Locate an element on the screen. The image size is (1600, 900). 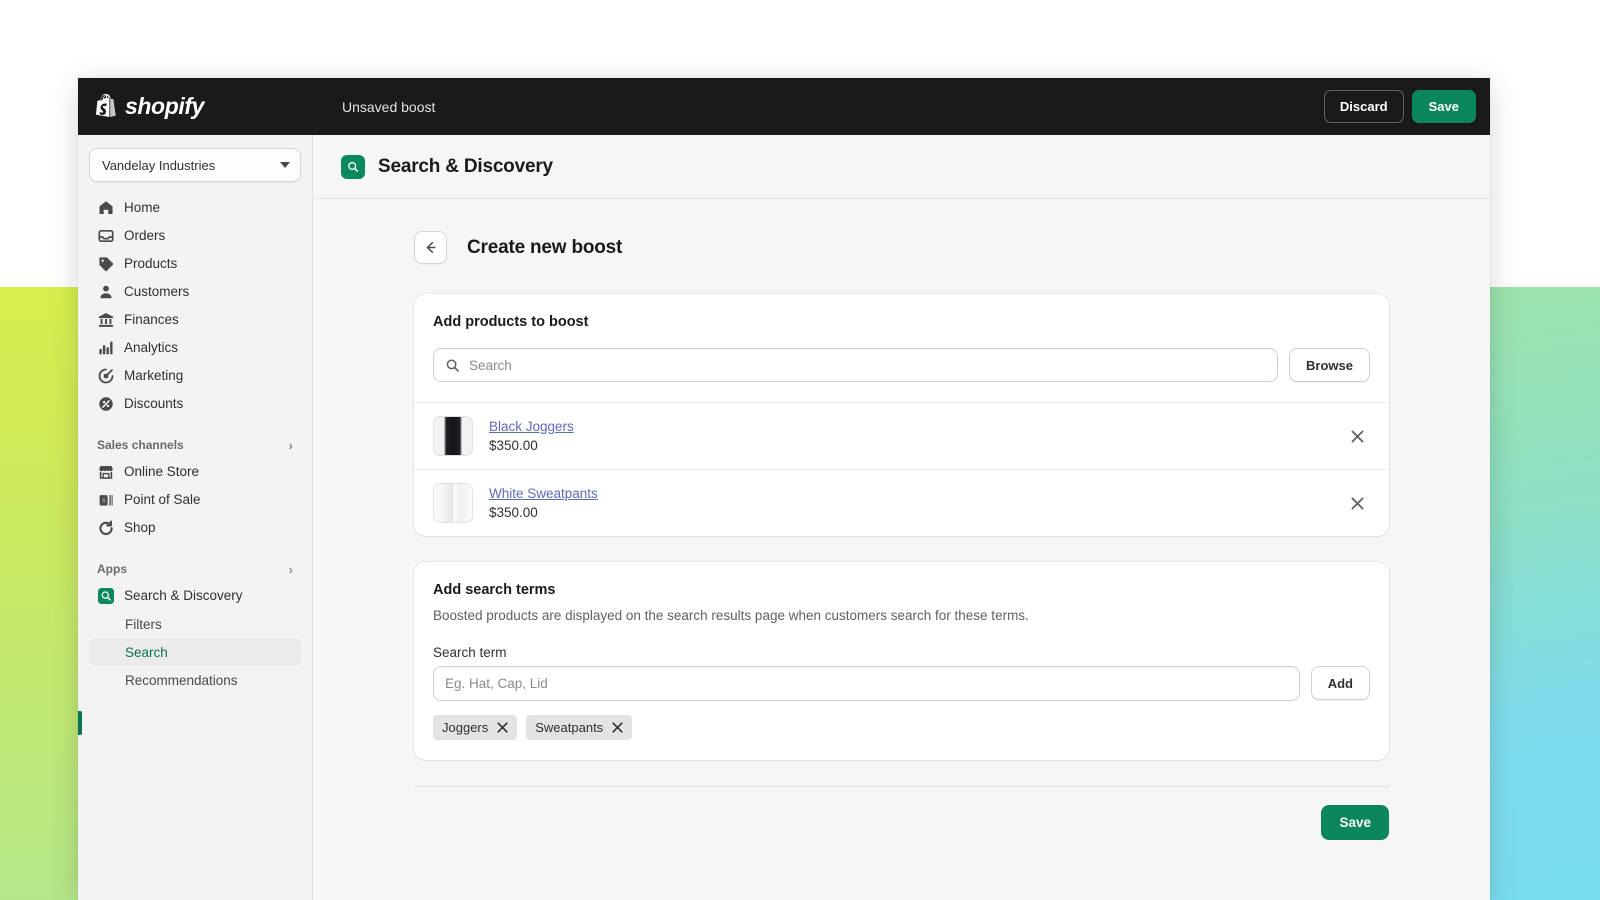
sidebar-item-filters: Filters is located at coordinates (195, 624).